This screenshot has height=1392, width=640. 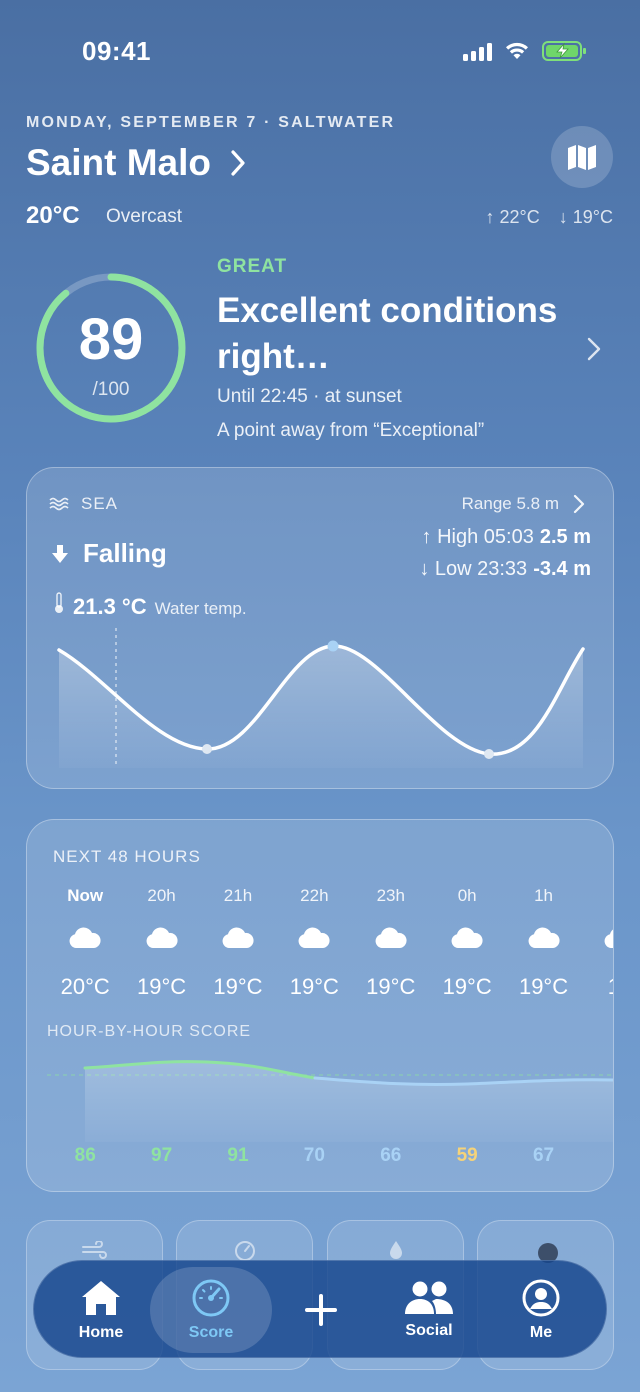 What do you see at coordinates (543, 1155) in the screenshot?
I see `hour-score: 67` at bounding box center [543, 1155].